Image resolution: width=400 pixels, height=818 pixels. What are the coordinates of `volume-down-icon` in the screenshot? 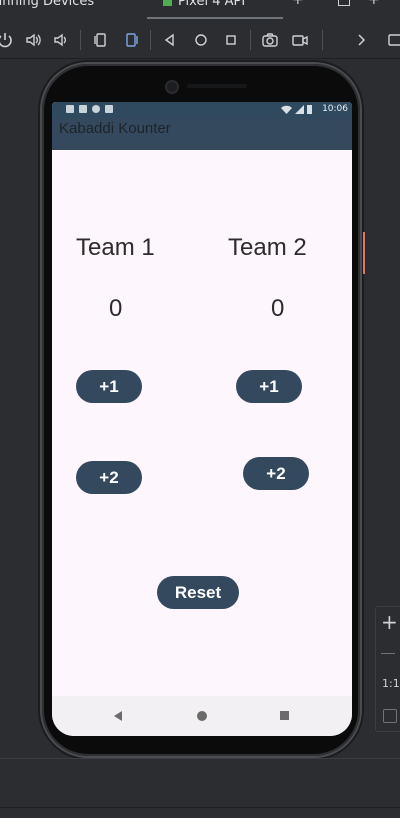 It's located at (61, 40).